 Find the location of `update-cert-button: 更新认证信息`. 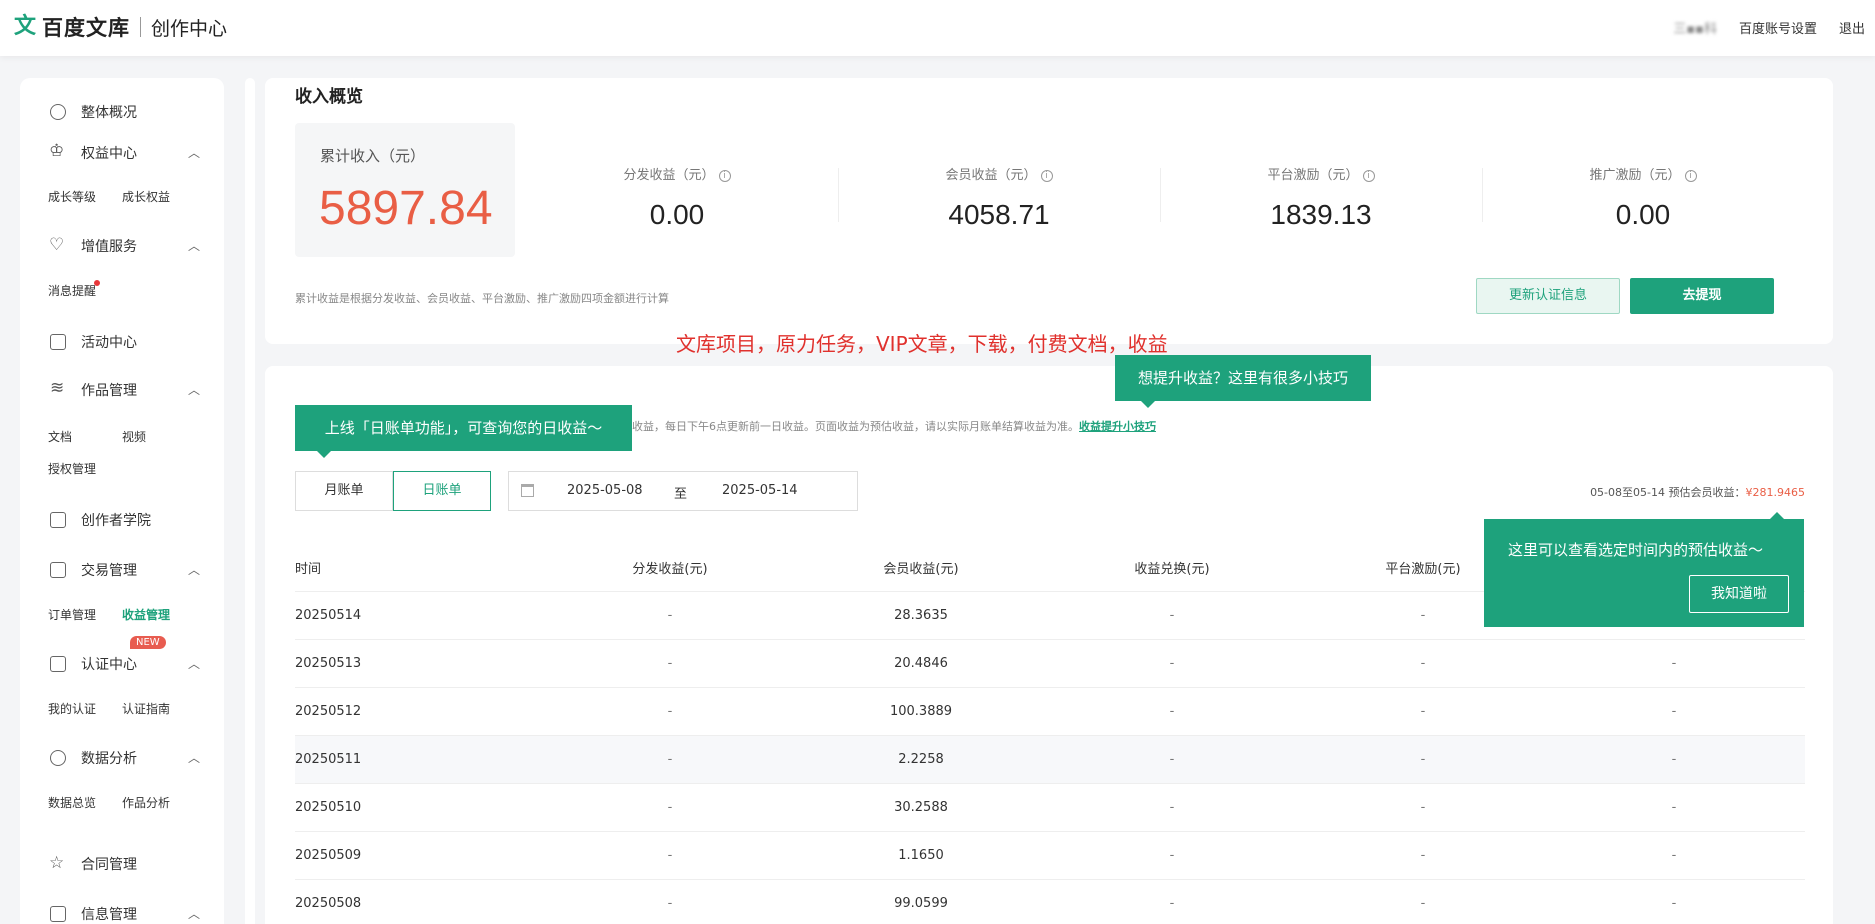

update-cert-button: 更新认证信息 is located at coordinates (1548, 296).